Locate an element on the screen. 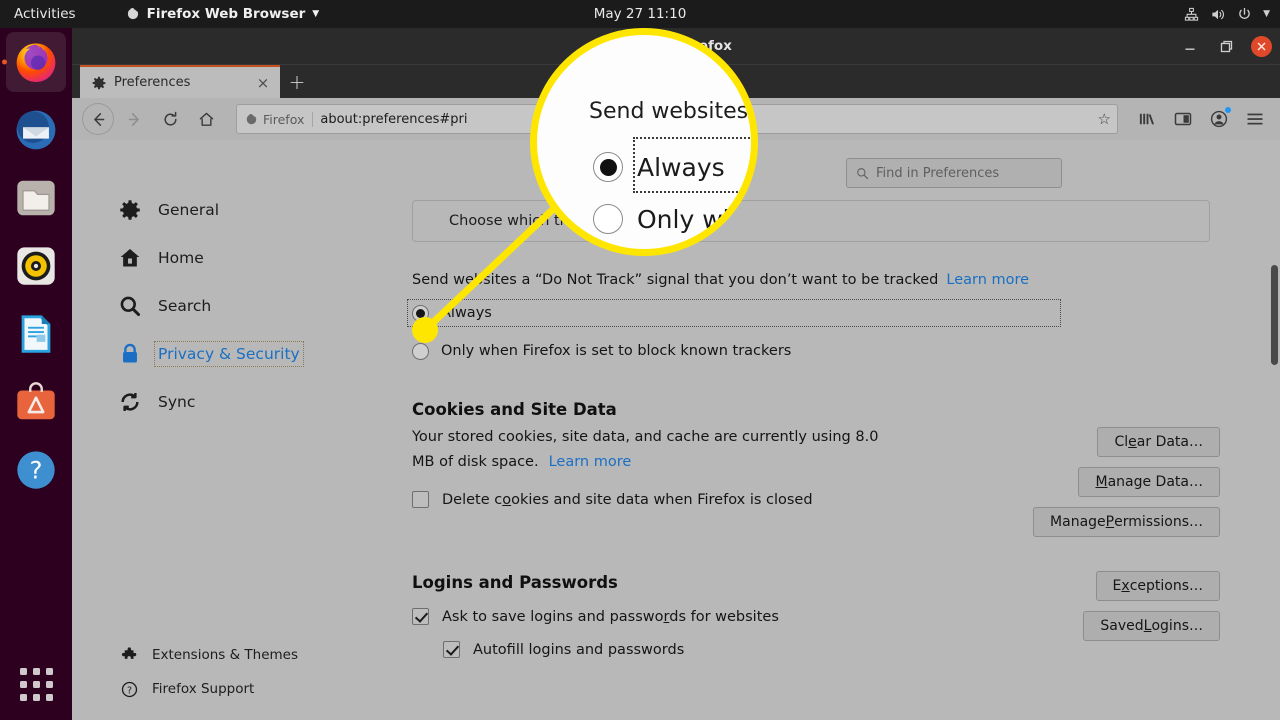 This screenshot has width=1280, height=720. hamburger-menu-icon is located at coordinates (1255, 119).